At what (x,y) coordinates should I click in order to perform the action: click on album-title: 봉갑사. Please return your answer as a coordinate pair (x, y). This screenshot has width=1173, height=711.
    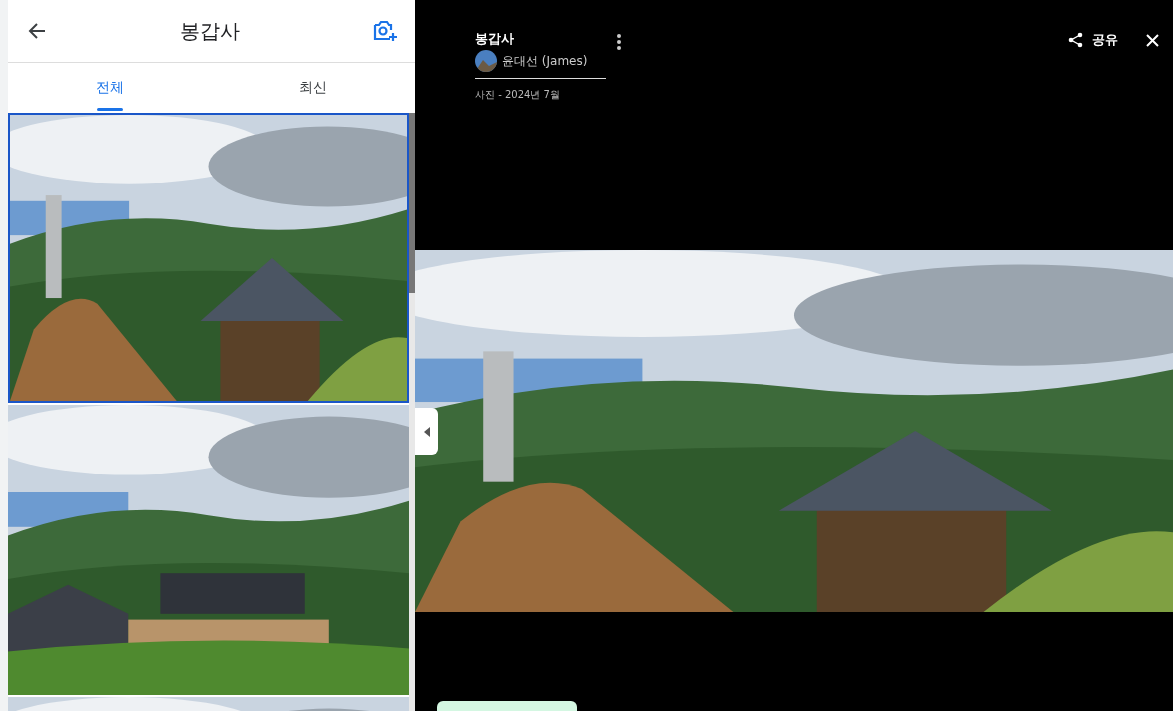
    Looking at the image, I should click on (209, 31).